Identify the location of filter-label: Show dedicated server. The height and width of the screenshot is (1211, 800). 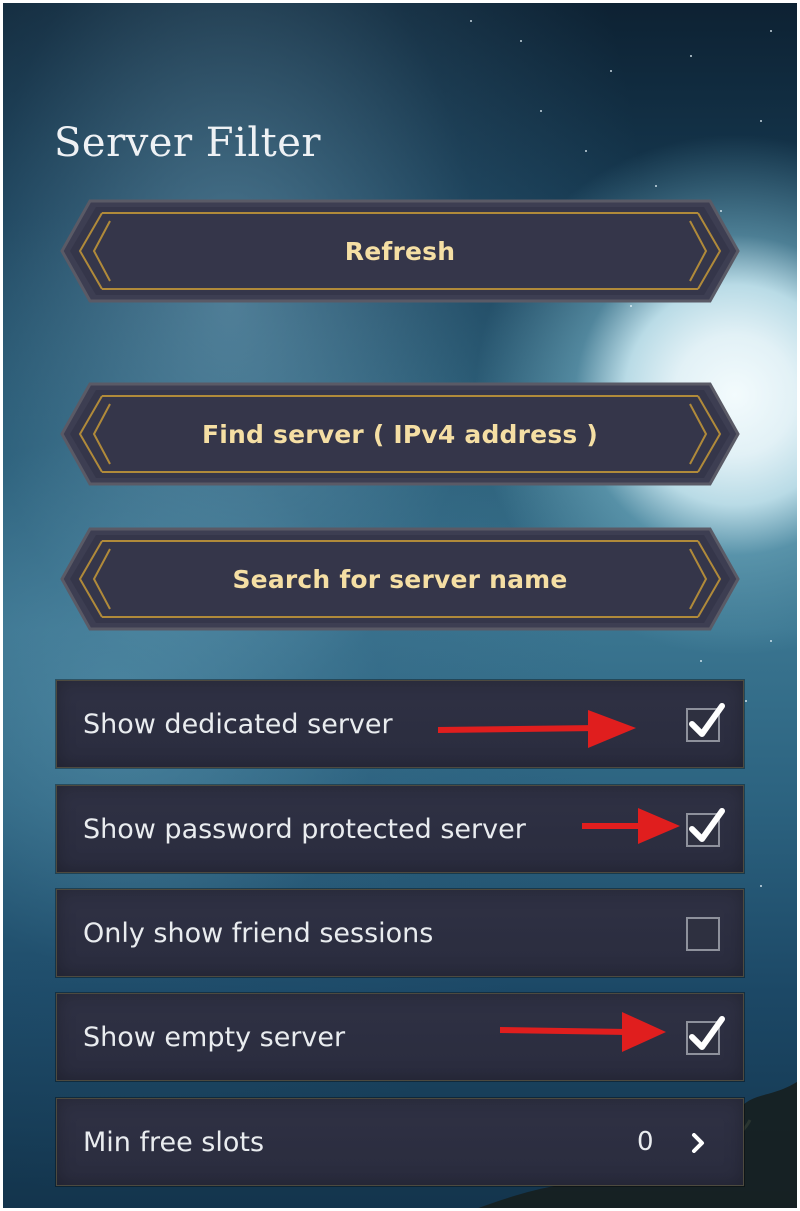
(238, 724).